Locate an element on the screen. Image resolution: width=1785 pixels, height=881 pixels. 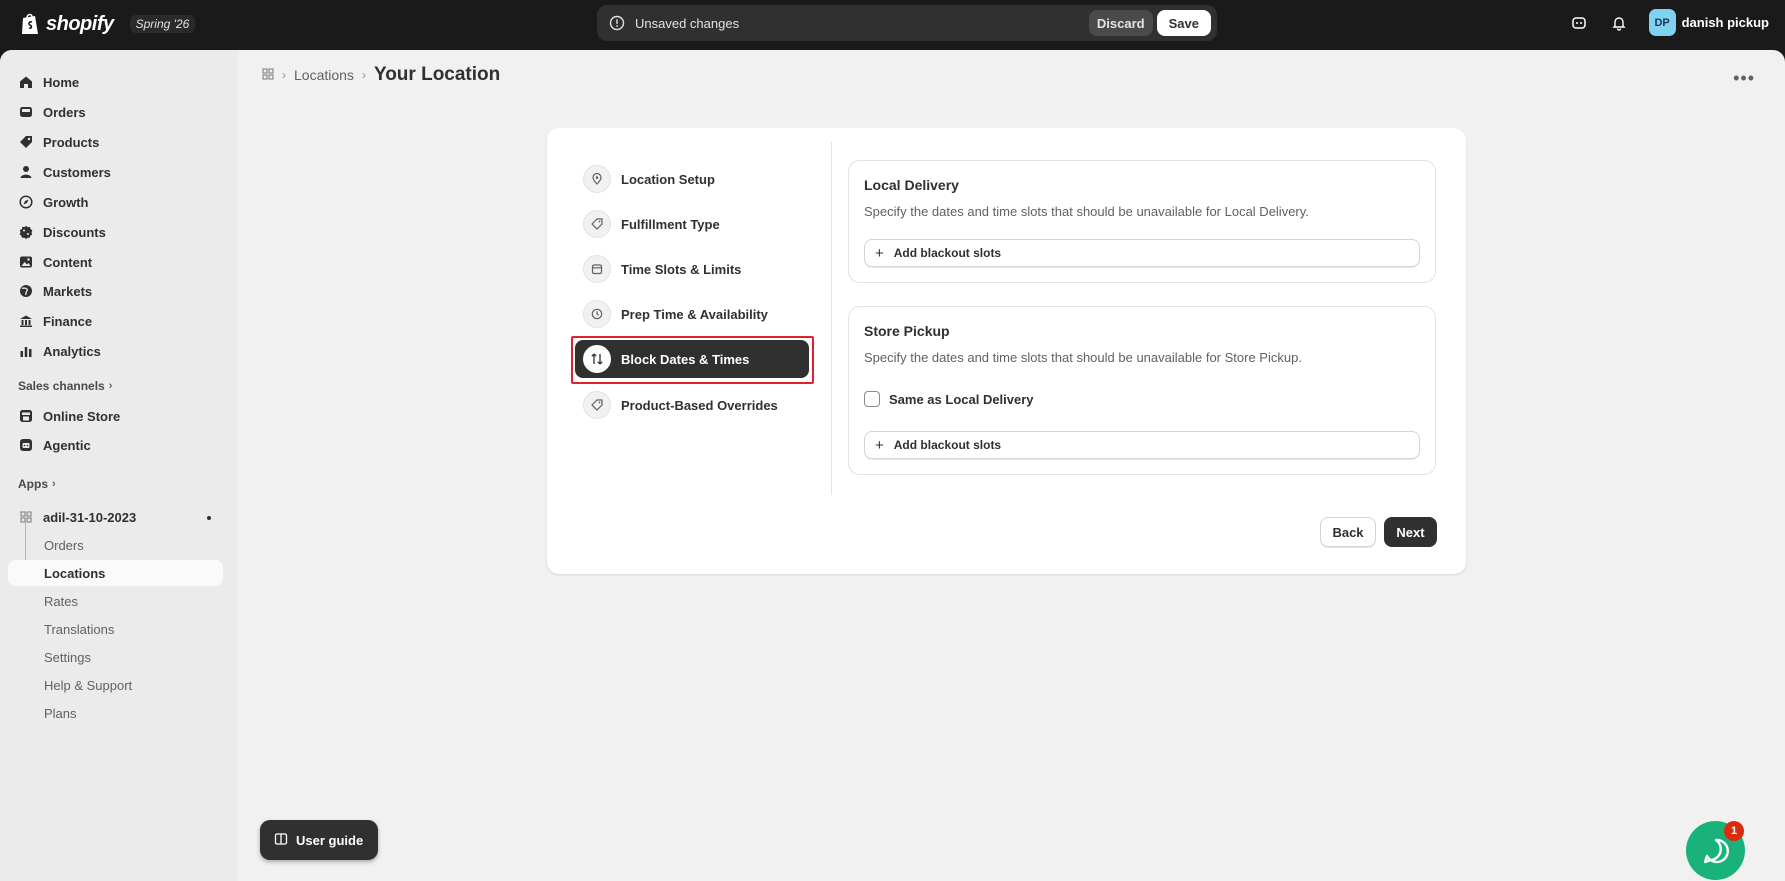
step-time-slots: Time Slots & Limits is located at coordinates (689, 269).